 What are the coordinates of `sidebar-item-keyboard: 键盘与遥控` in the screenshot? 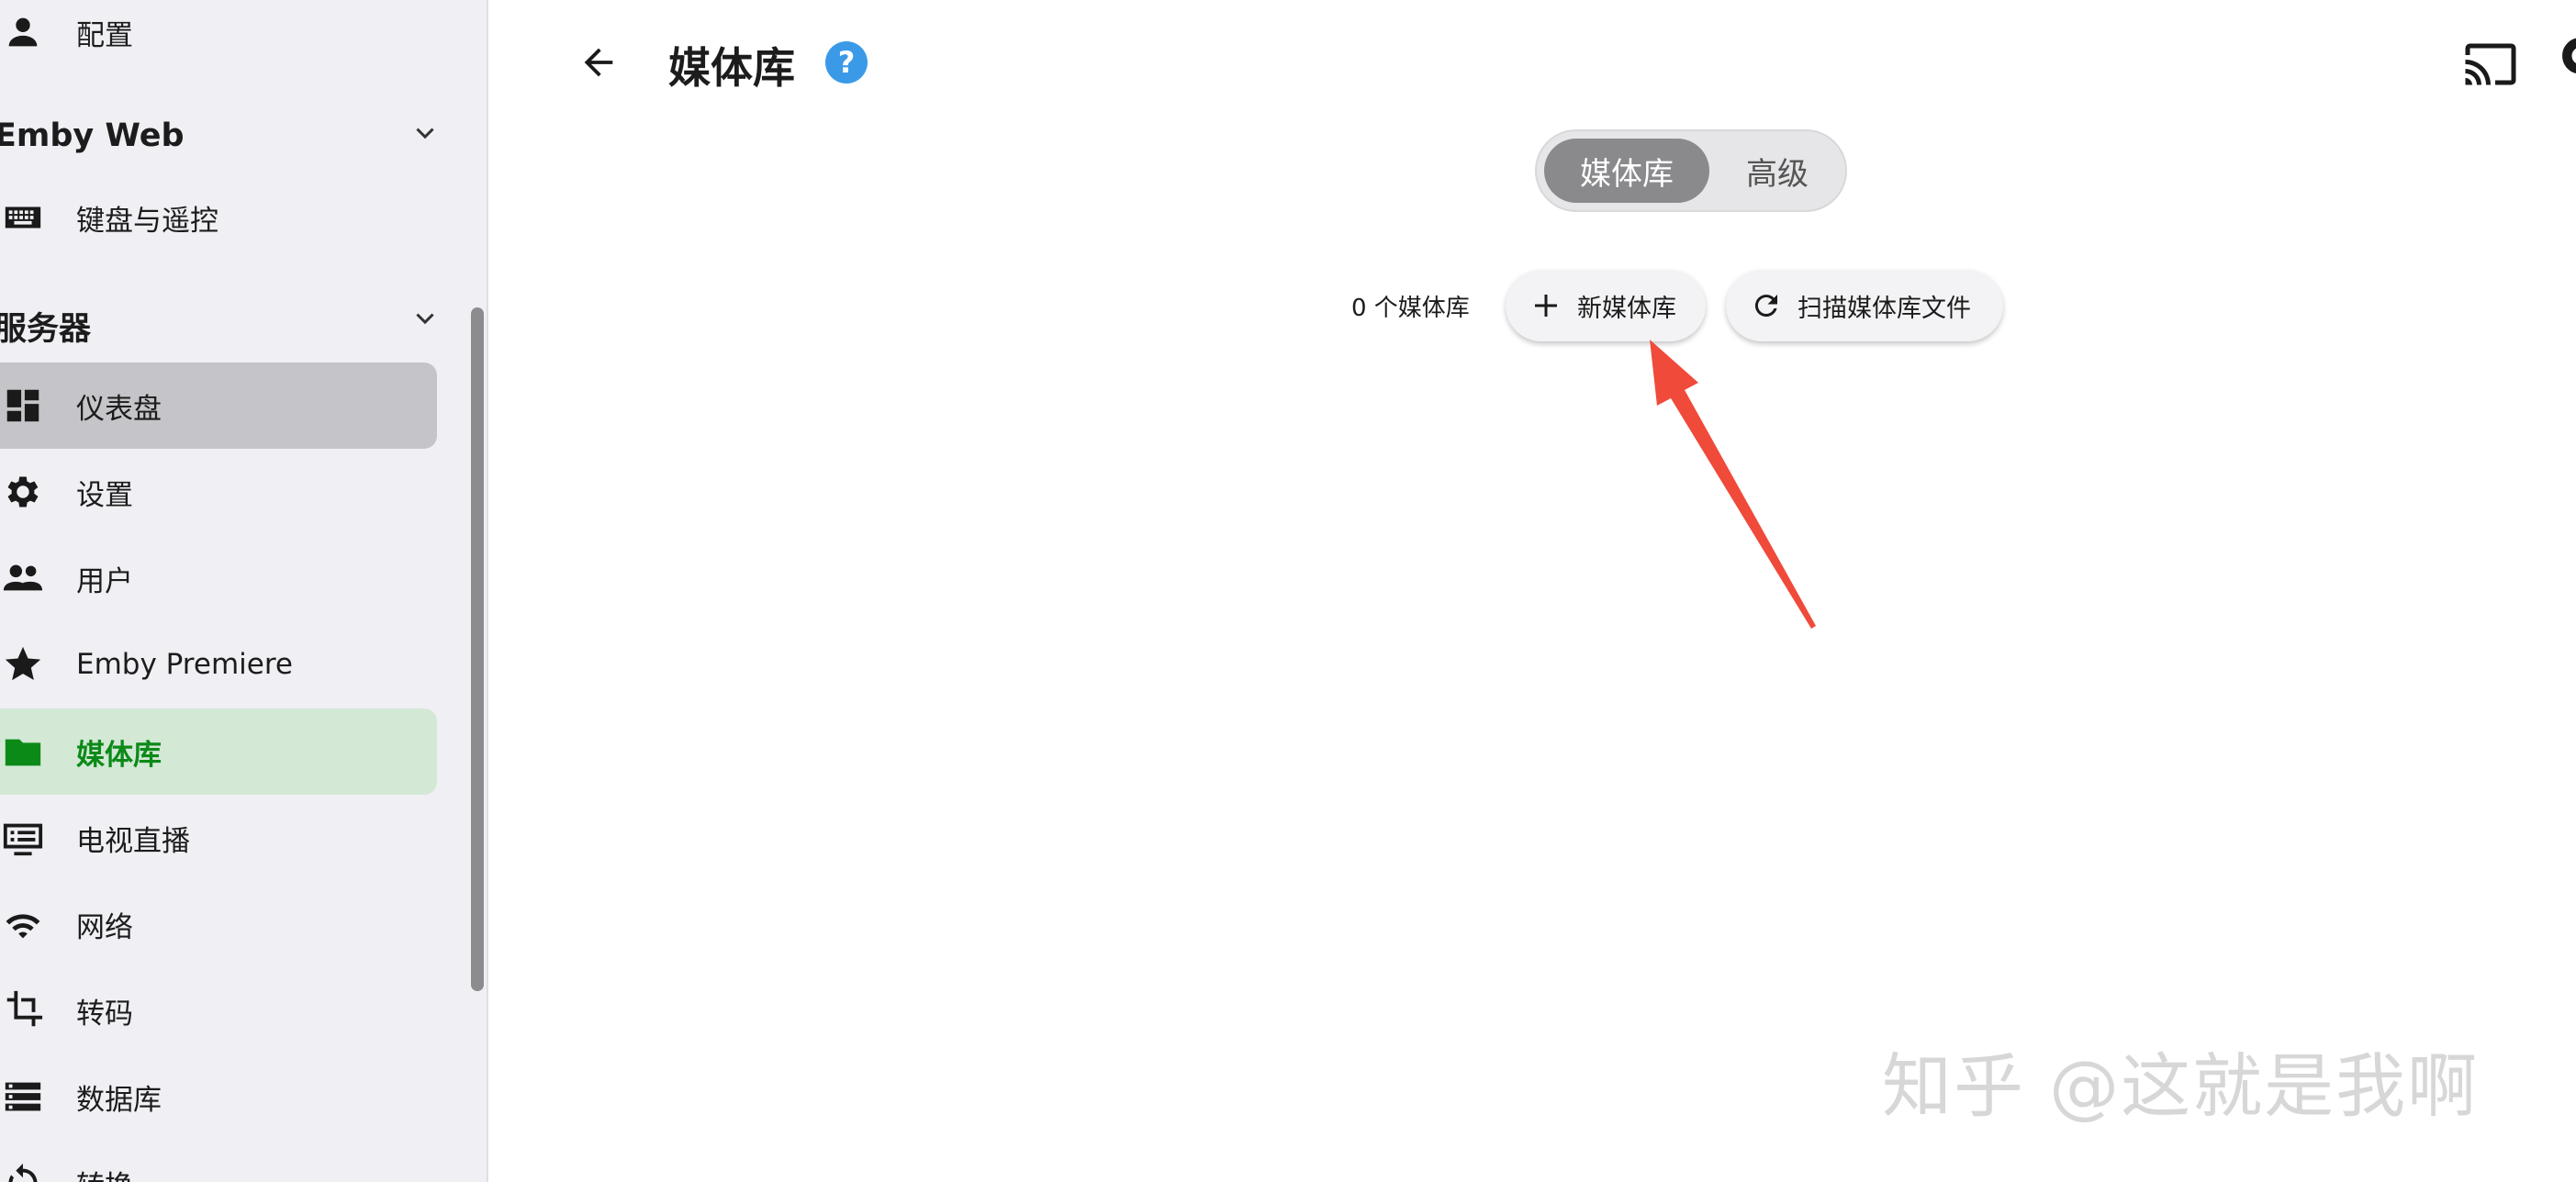 It's located at (218, 217).